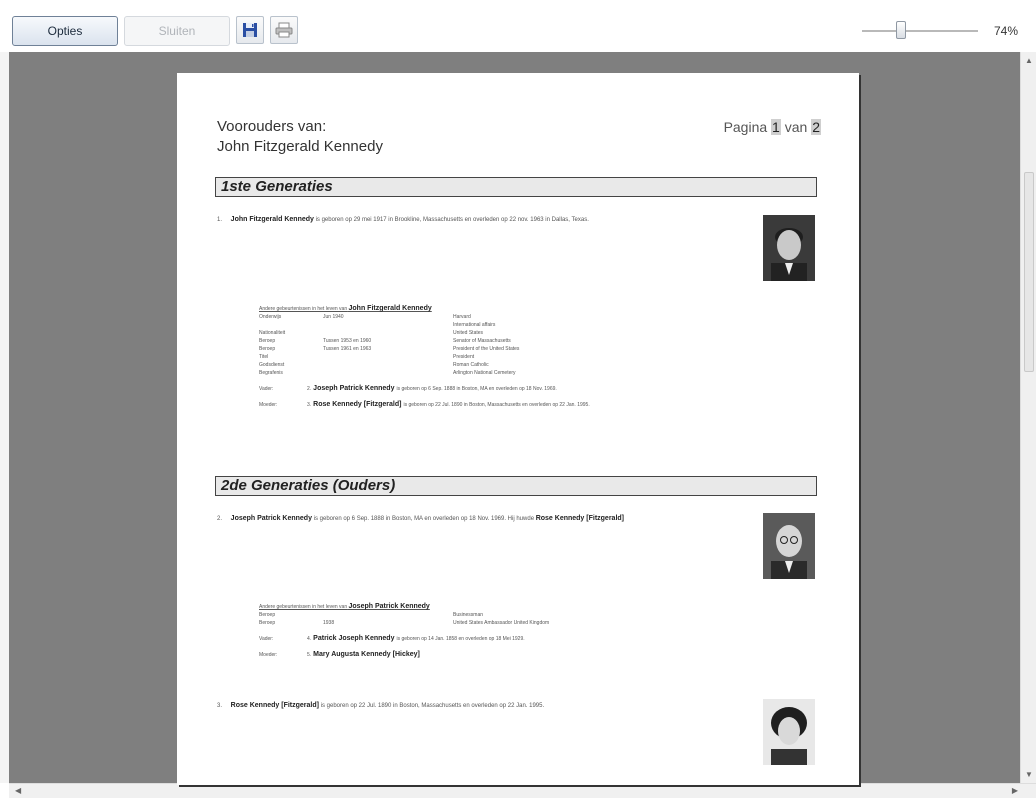 The height and width of the screenshot is (798, 1036). I want to click on pagina-prefix: Pagina, so click(745, 127).